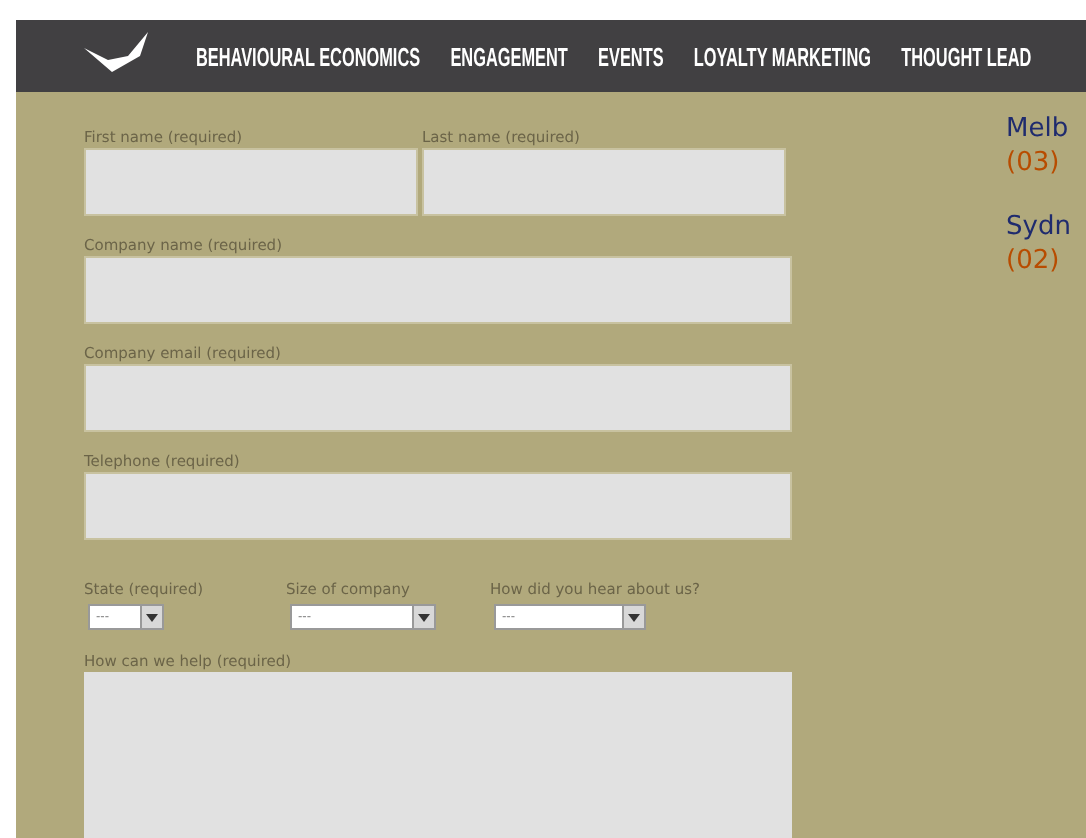 This screenshot has height=838, width=1086. What do you see at coordinates (438, 755) in the screenshot?
I see `message-field` at bounding box center [438, 755].